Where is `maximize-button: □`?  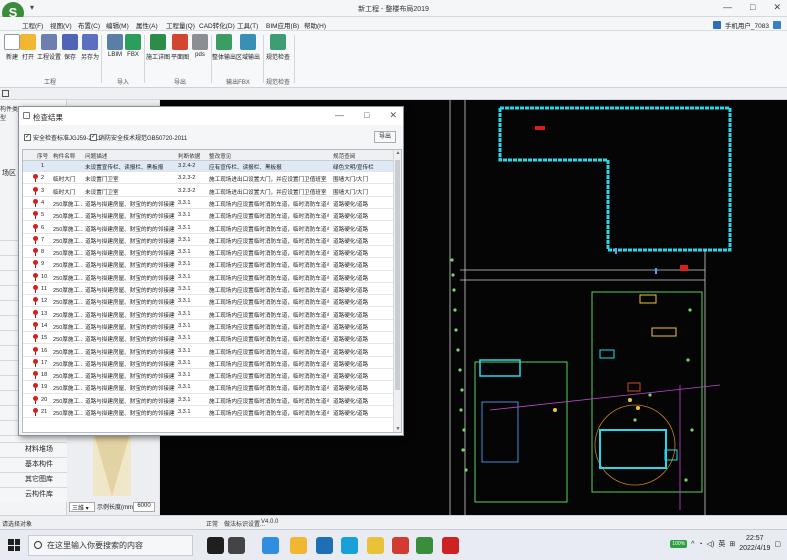 maximize-button: □ is located at coordinates (752, 7).